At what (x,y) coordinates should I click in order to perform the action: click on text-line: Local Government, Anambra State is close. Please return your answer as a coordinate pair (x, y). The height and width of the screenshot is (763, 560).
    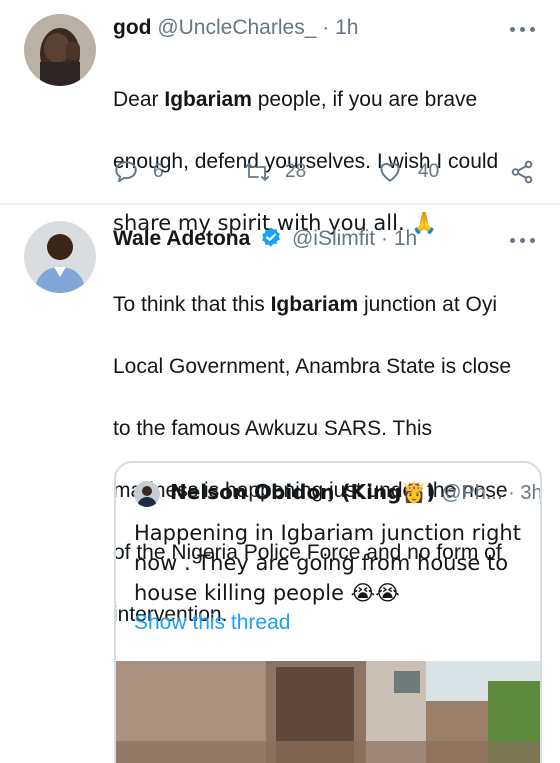
    Looking at the image, I should click on (312, 366).